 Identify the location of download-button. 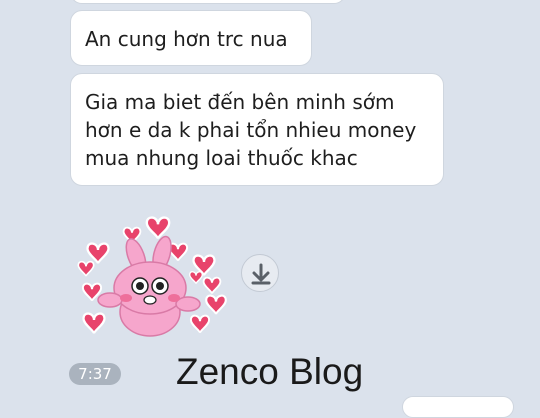
(260, 273).